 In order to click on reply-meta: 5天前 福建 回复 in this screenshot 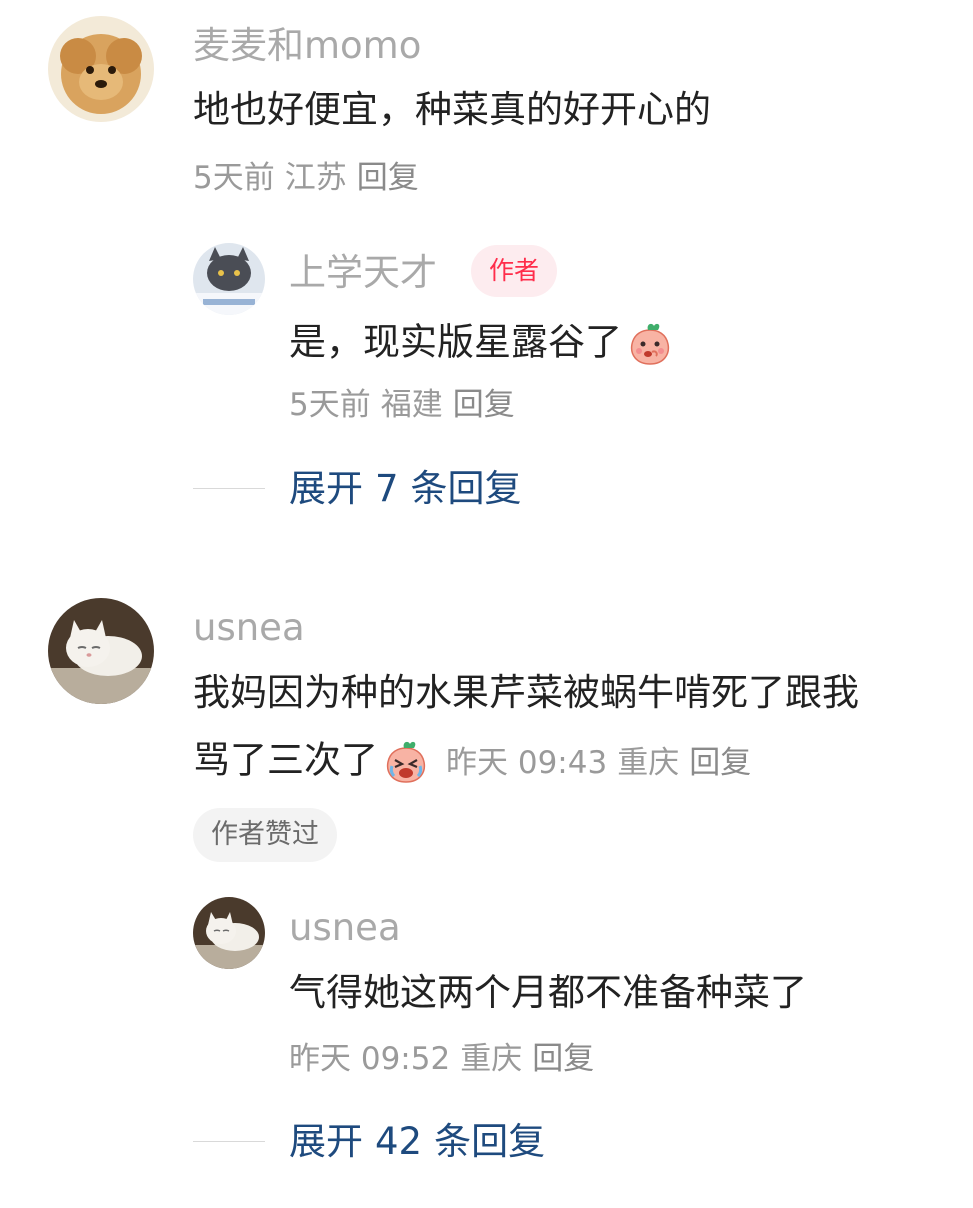, I will do `click(407, 405)`.